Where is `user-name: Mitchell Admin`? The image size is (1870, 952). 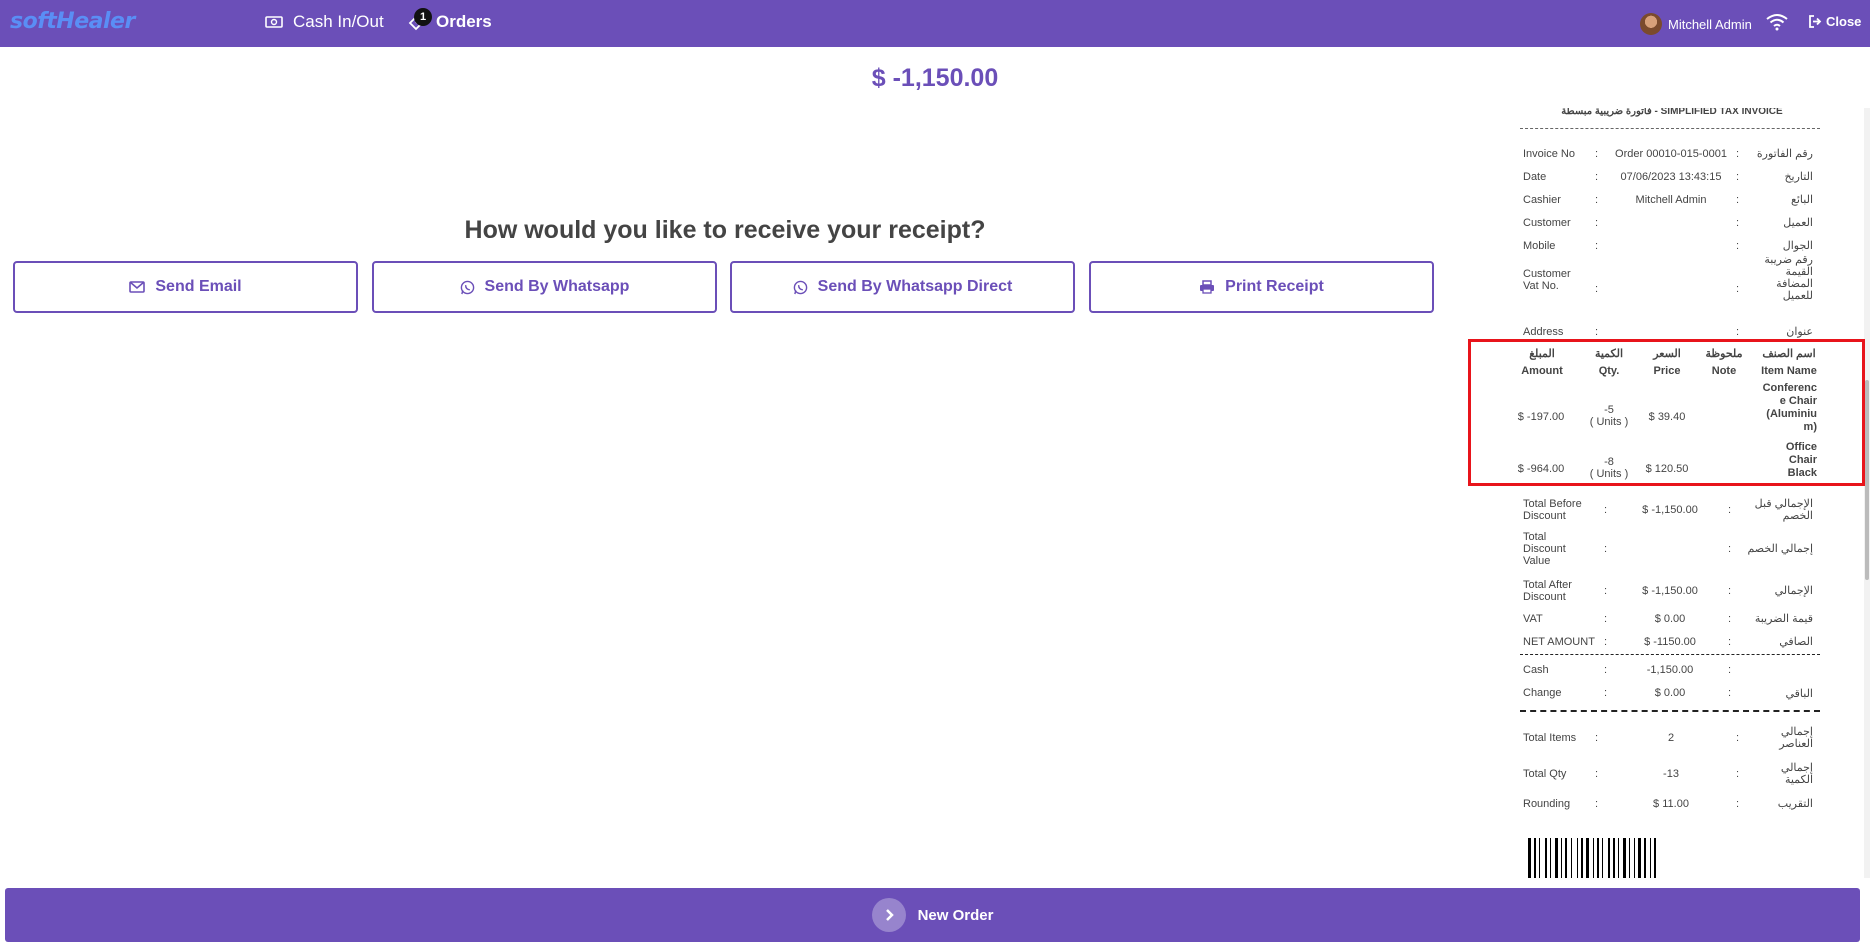 user-name: Mitchell Admin is located at coordinates (1710, 24).